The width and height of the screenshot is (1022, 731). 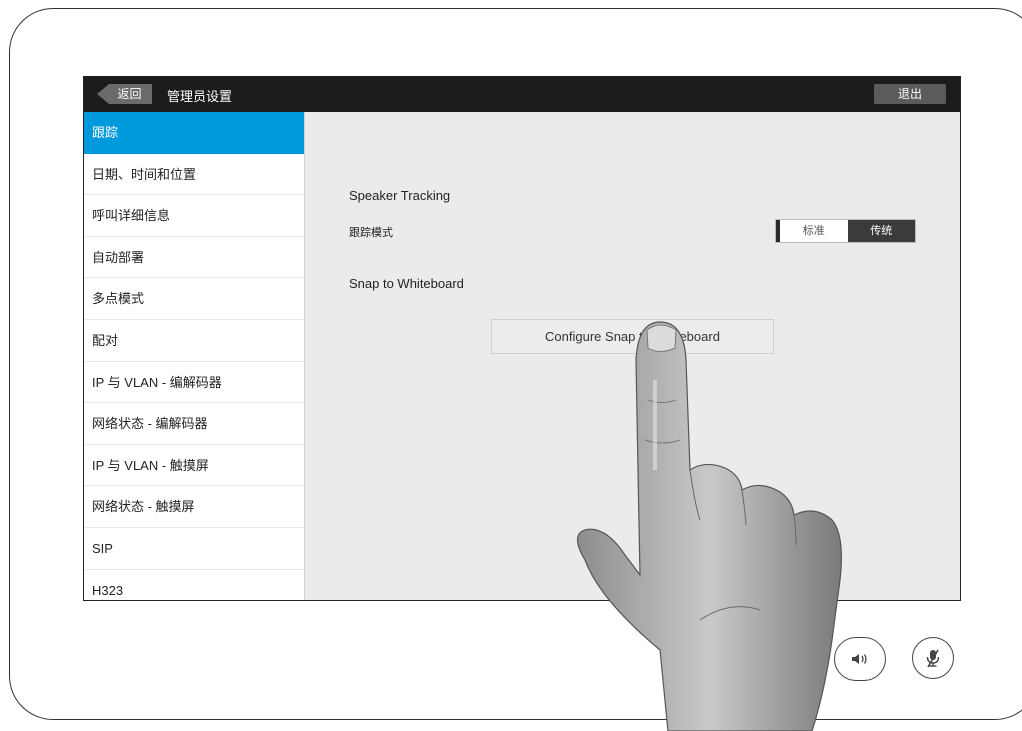 I want to click on tracking-mode-label: 跟踪模式, so click(x=371, y=233).